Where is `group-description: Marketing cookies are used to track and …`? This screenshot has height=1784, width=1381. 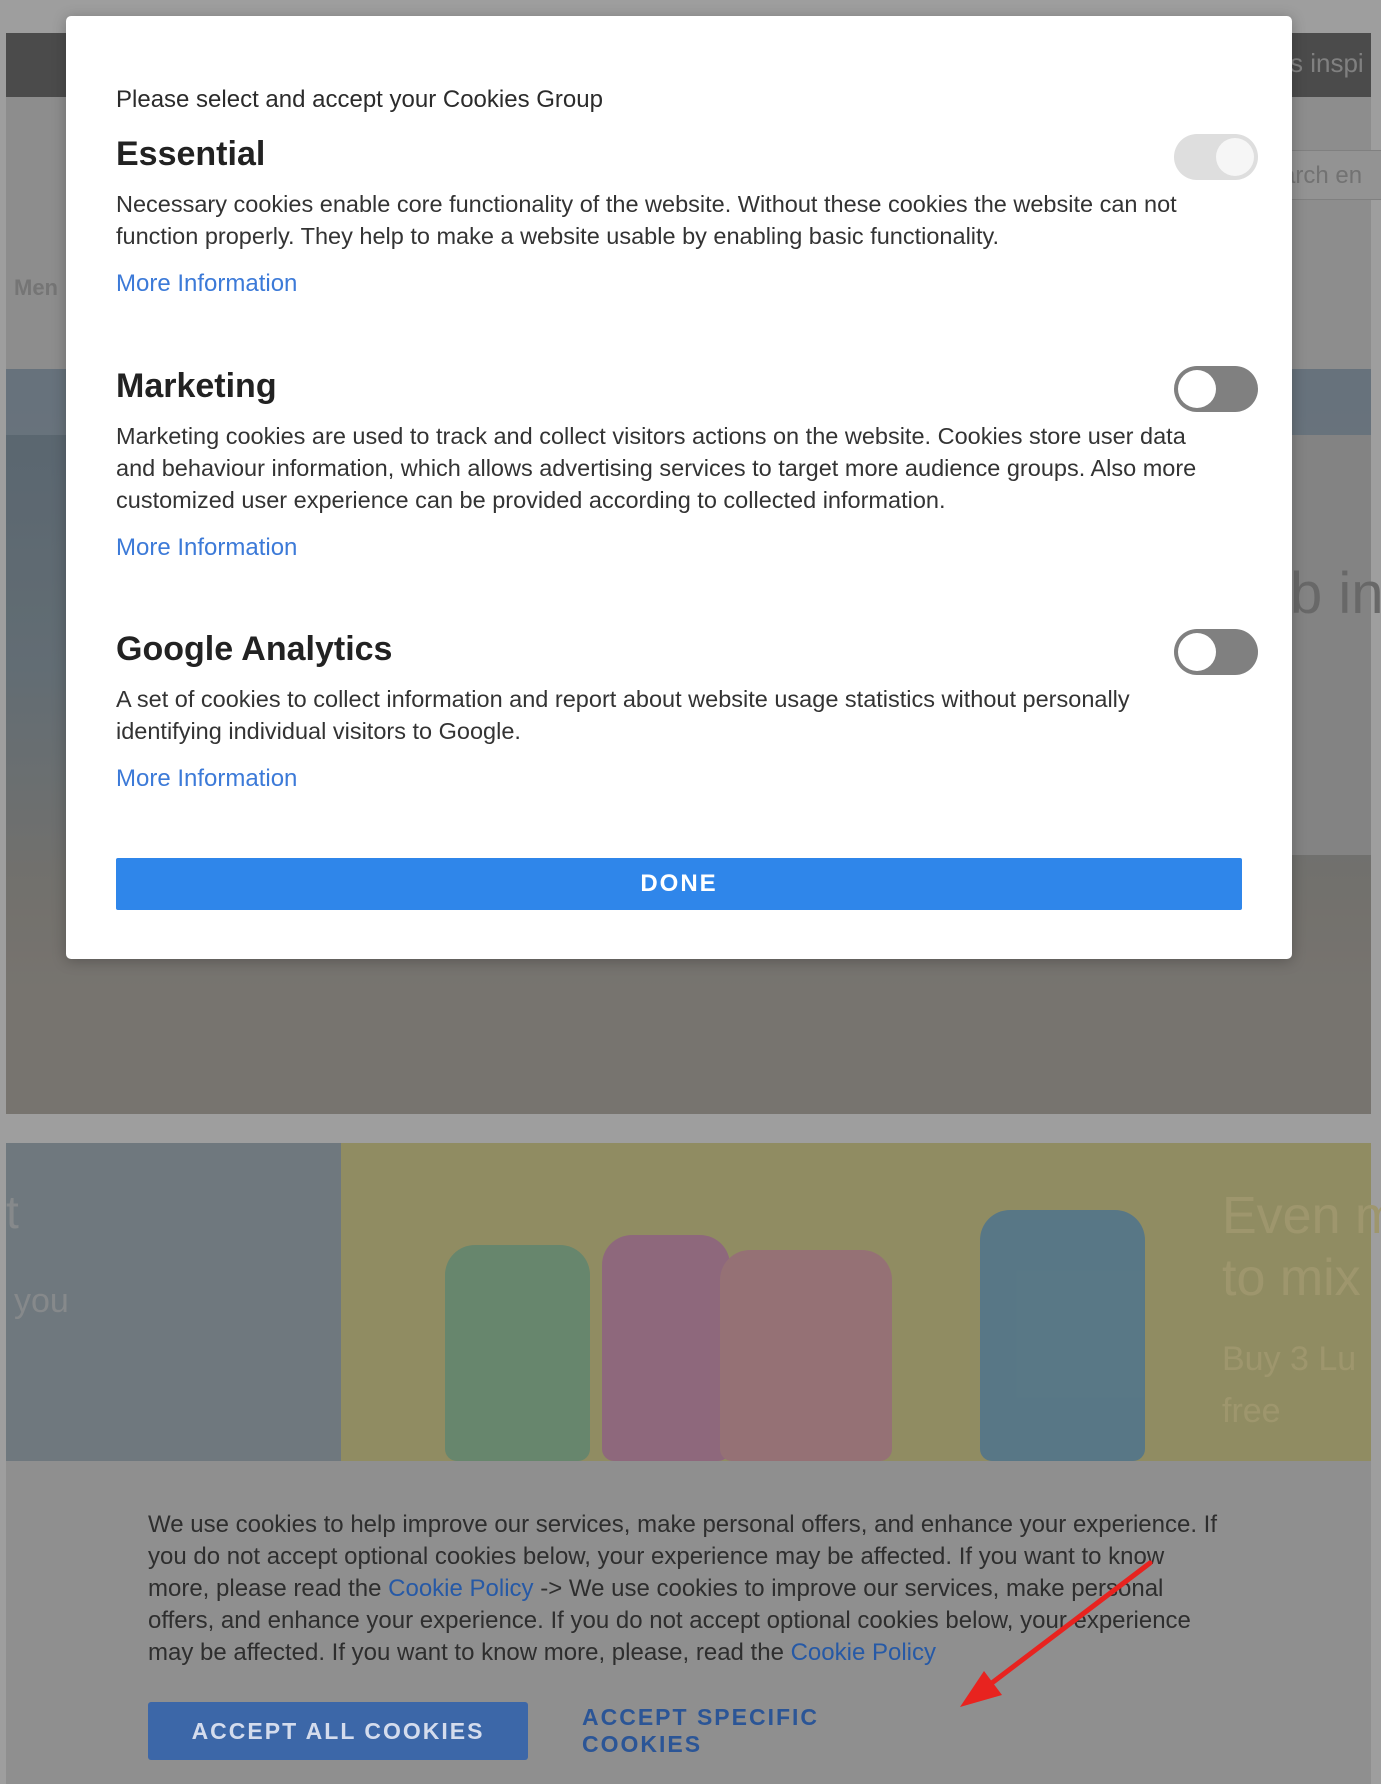 group-description: Marketing cookies are used to track and … is located at coordinates (656, 468).